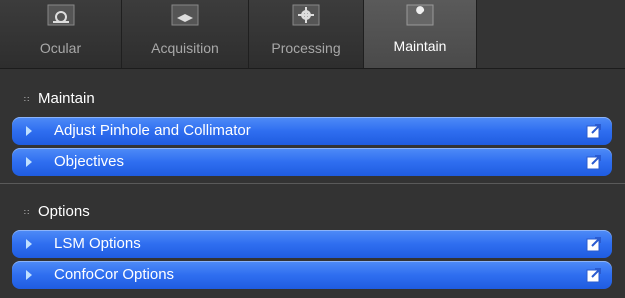  Describe the element at coordinates (89, 161) in the screenshot. I see `bar-label: Objectives` at that location.